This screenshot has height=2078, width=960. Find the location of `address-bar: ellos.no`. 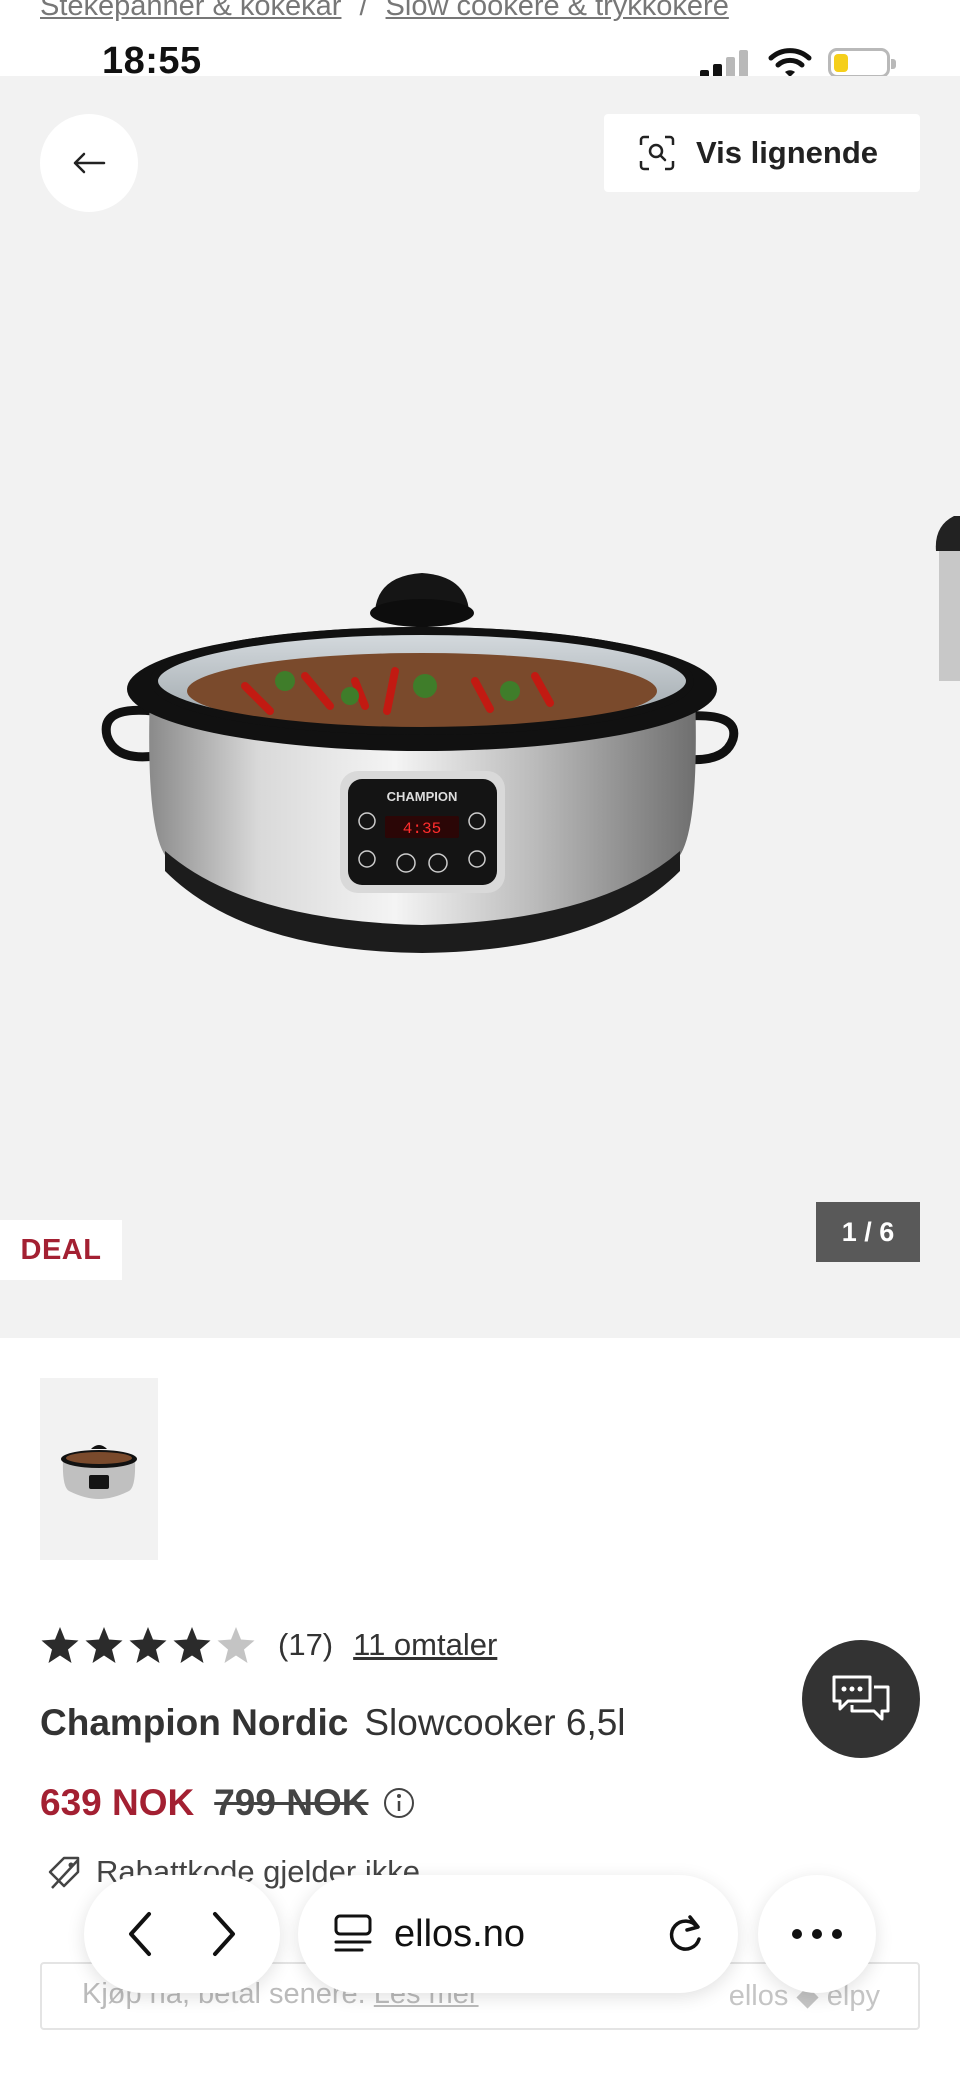

address-bar: ellos.no is located at coordinates (518, 1934).